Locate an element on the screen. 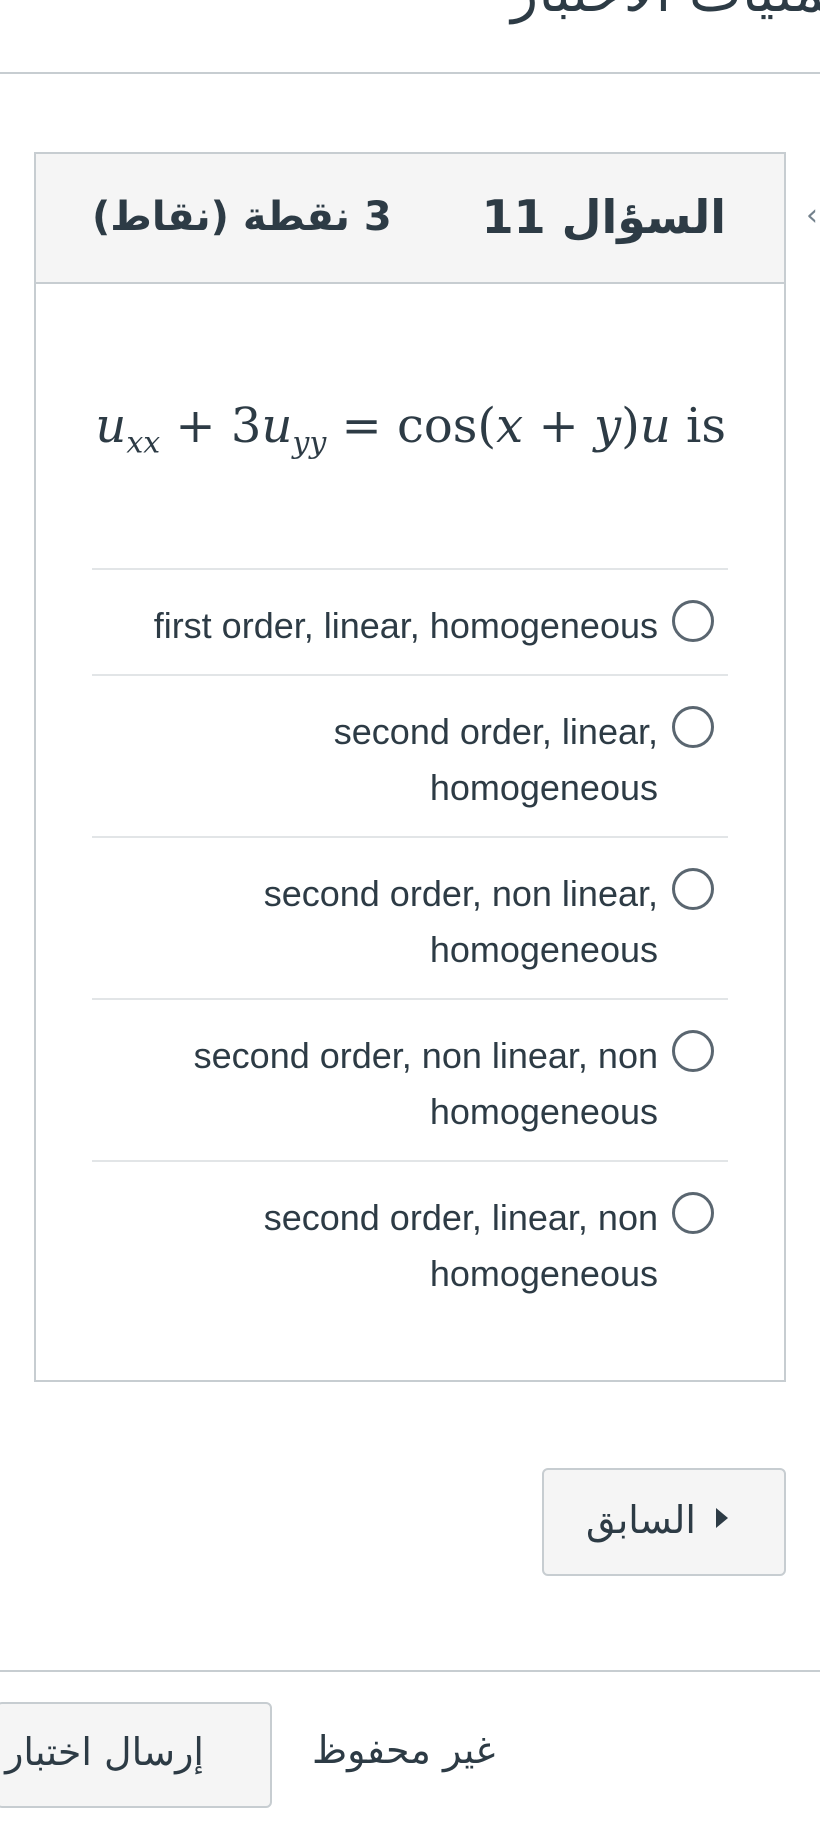 This screenshot has height=1824, width=820. submit-quiz-button: إرسال اختبار is located at coordinates (136, 1755).